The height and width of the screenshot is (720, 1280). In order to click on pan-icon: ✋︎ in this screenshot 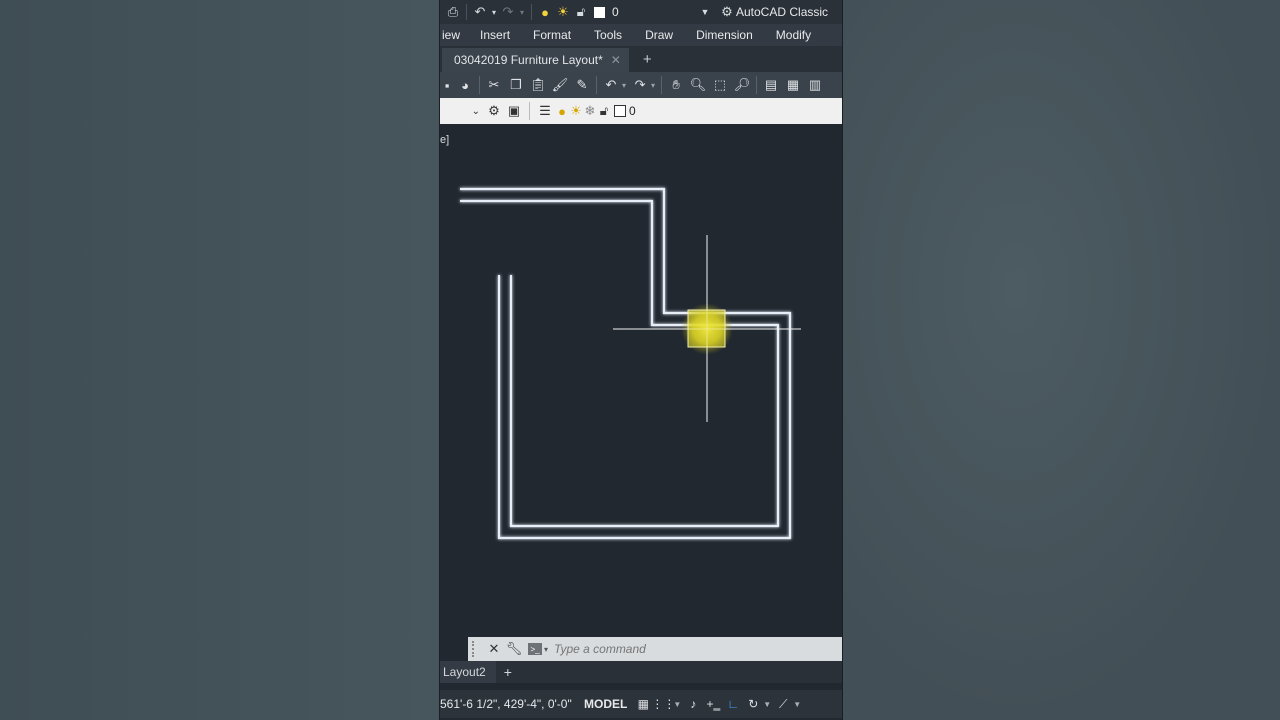, I will do `click(676, 85)`.